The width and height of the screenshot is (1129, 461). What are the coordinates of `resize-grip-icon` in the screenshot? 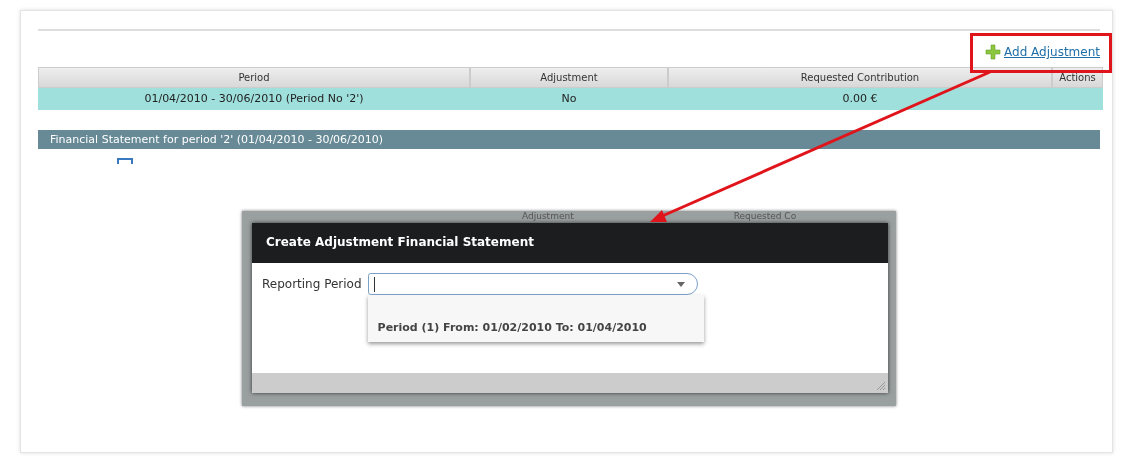 It's located at (881, 386).